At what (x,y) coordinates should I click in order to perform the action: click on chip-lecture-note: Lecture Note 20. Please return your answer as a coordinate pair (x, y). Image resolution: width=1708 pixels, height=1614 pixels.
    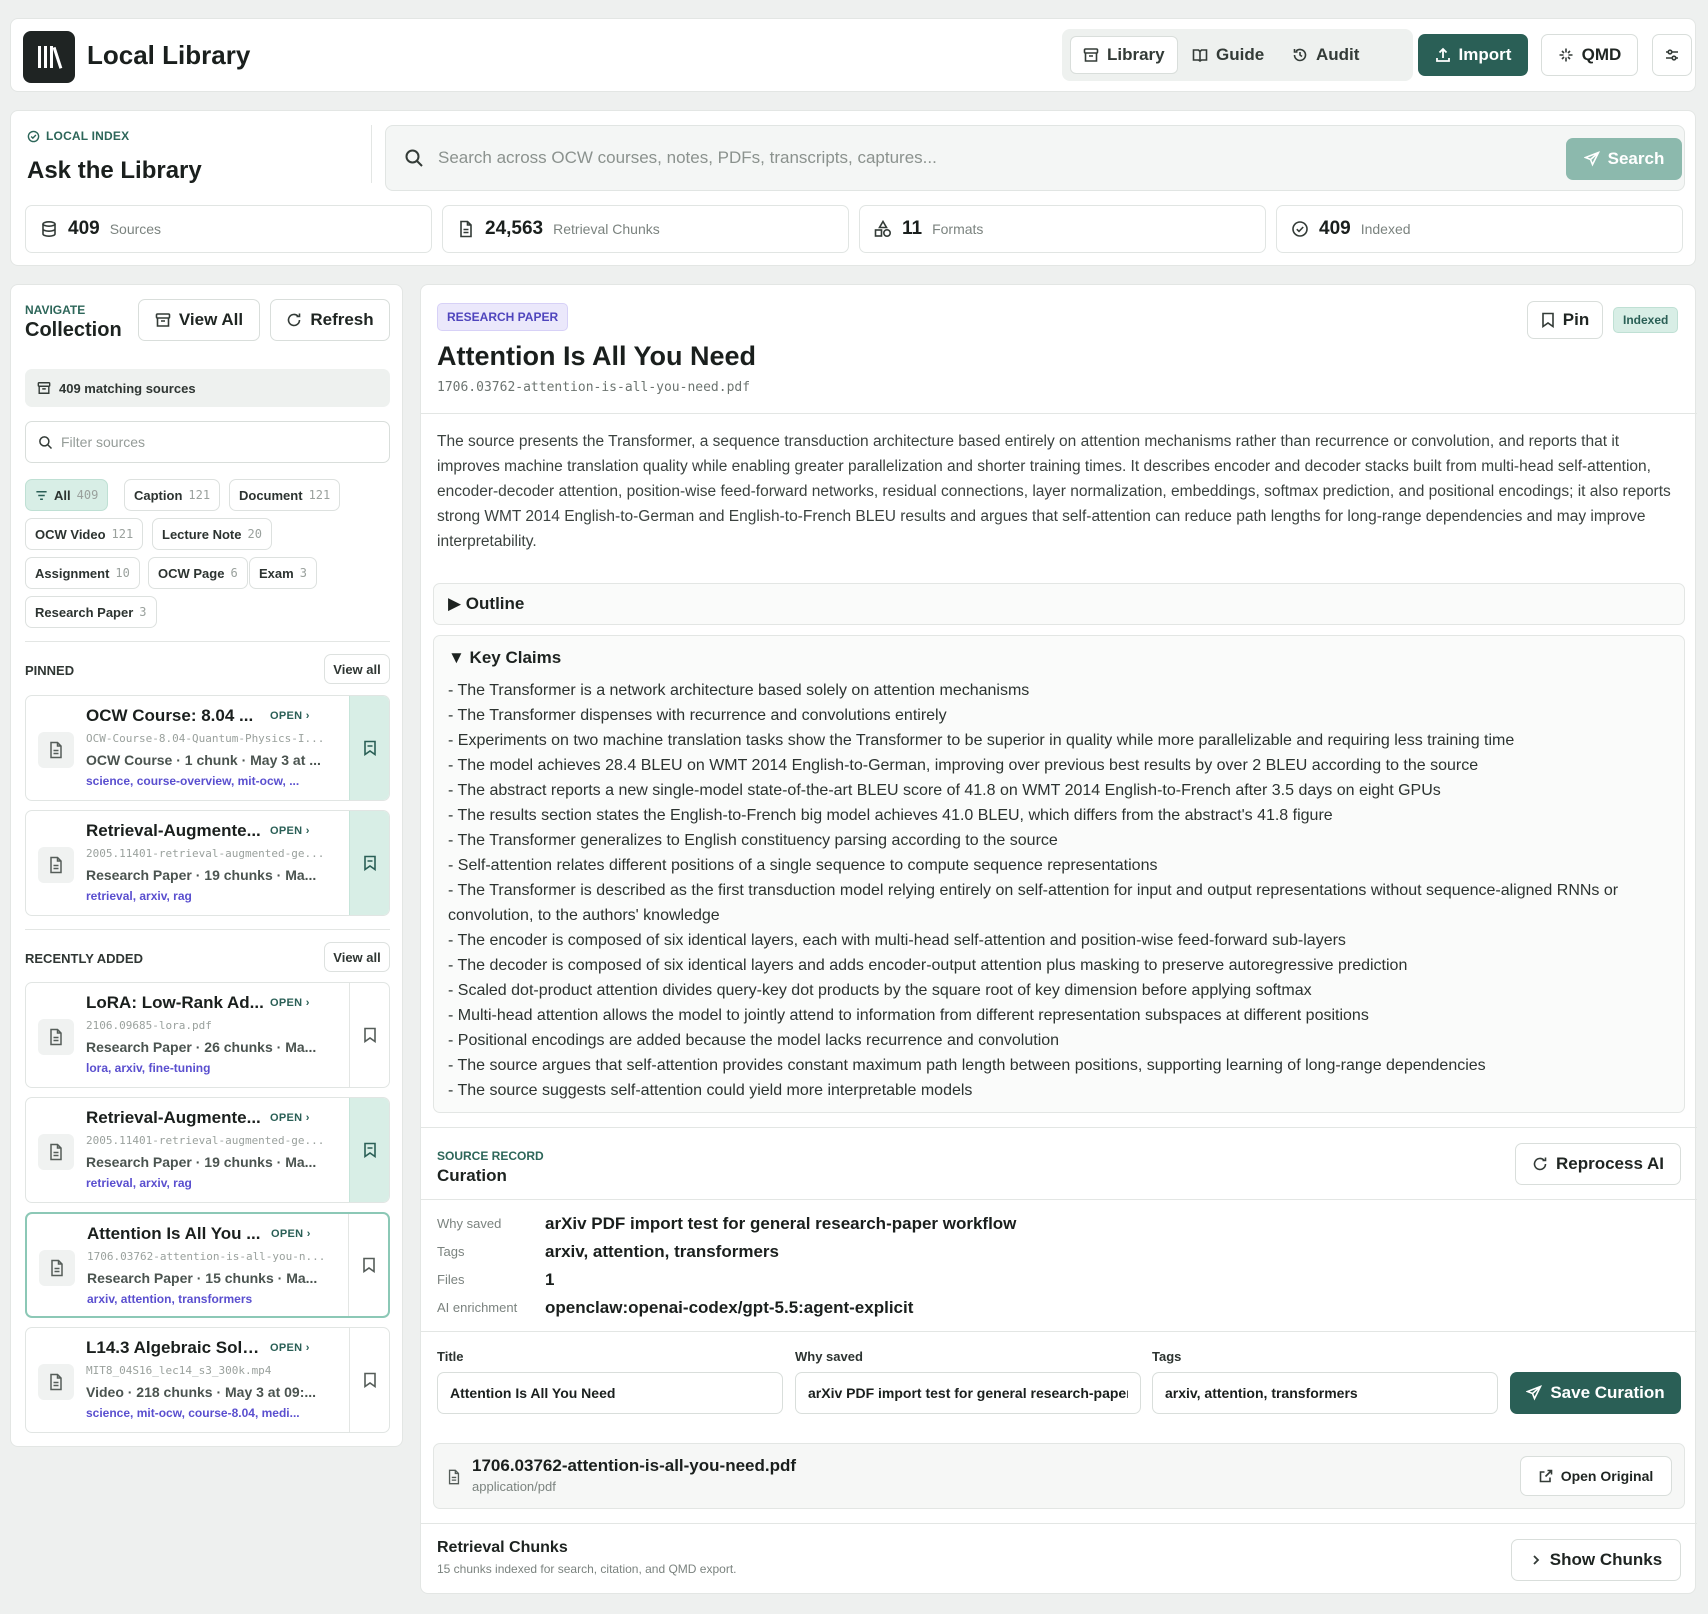
    Looking at the image, I should click on (212, 534).